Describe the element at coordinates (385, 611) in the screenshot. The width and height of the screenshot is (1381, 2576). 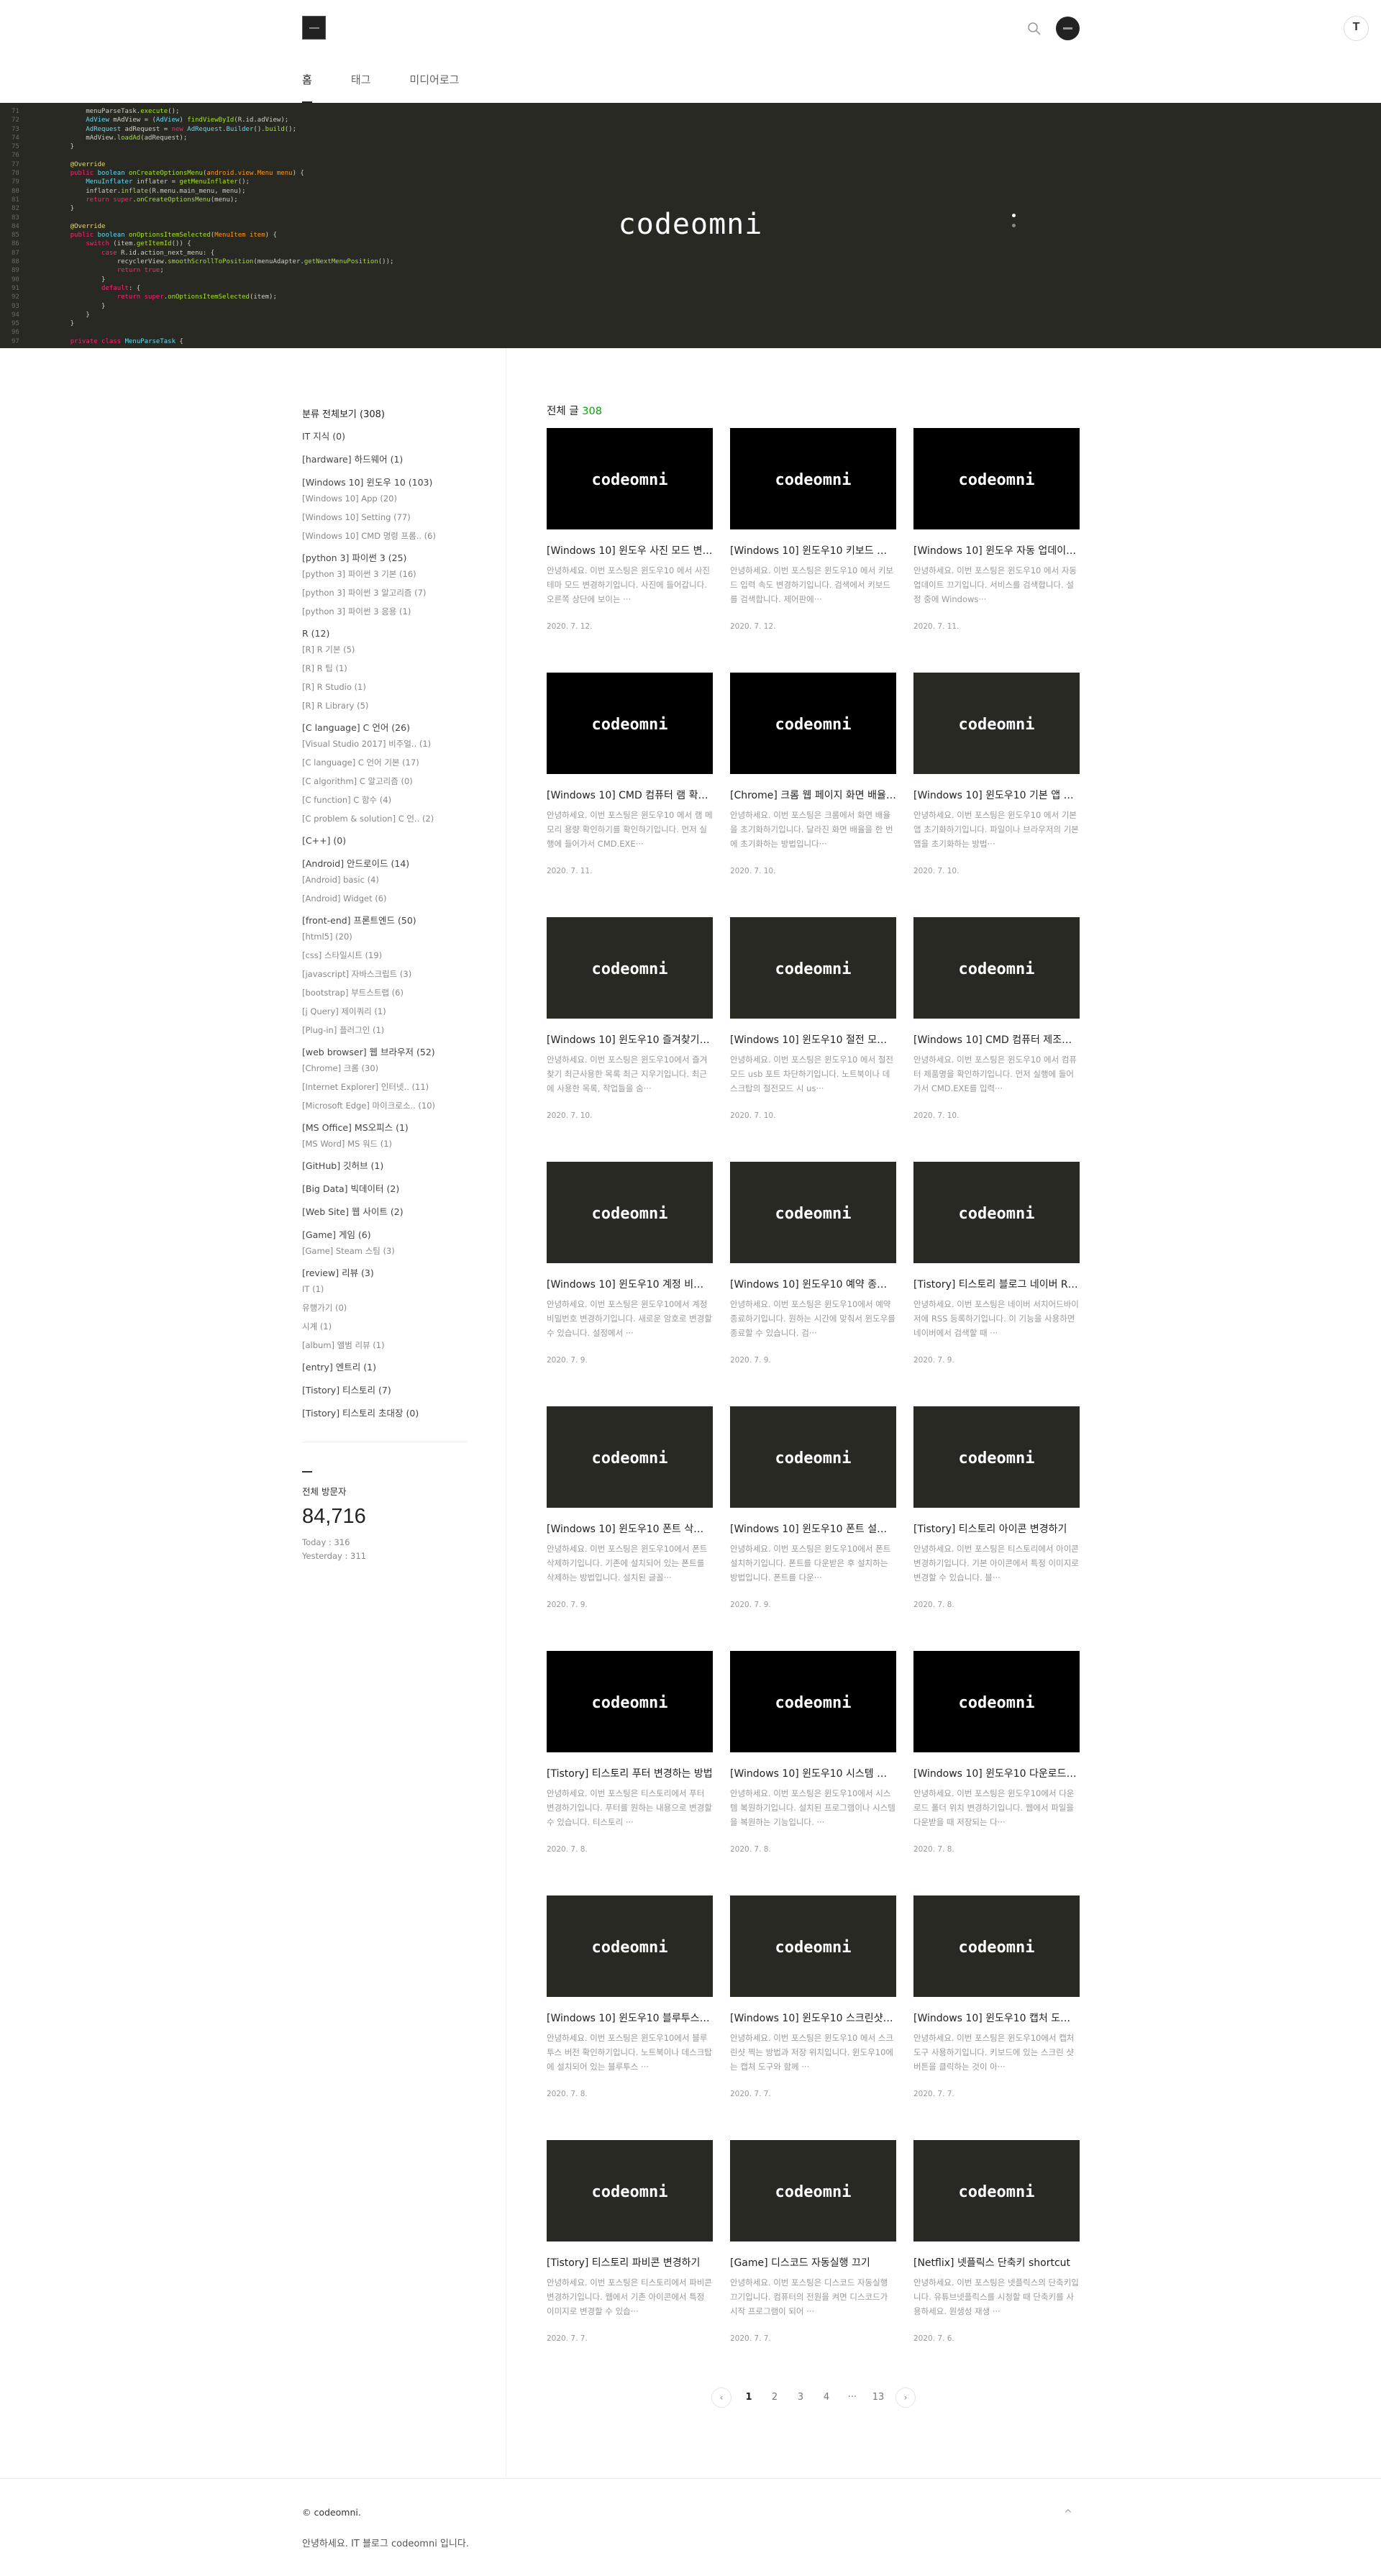
I see `subcategory-item: [python 3] 파이썬 3 응용 (1)` at that location.